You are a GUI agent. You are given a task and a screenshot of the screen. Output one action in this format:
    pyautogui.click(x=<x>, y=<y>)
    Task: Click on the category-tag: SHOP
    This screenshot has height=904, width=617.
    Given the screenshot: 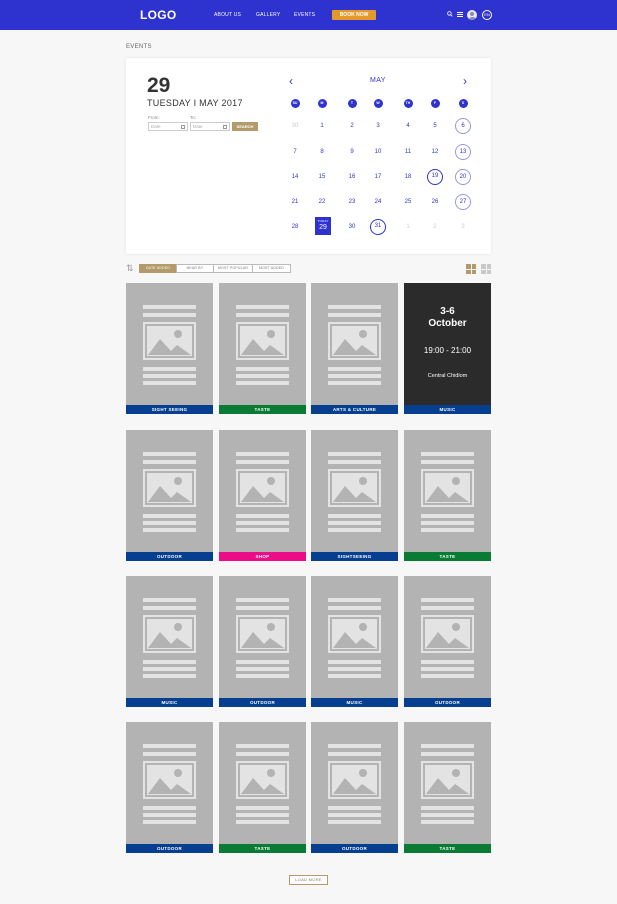 What is the action you would take?
    pyautogui.click(x=262, y=556)
    